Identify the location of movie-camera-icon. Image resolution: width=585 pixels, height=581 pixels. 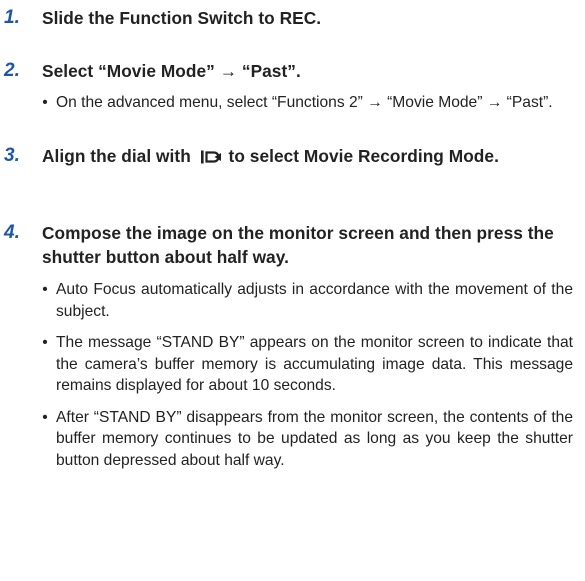
(211, 159).